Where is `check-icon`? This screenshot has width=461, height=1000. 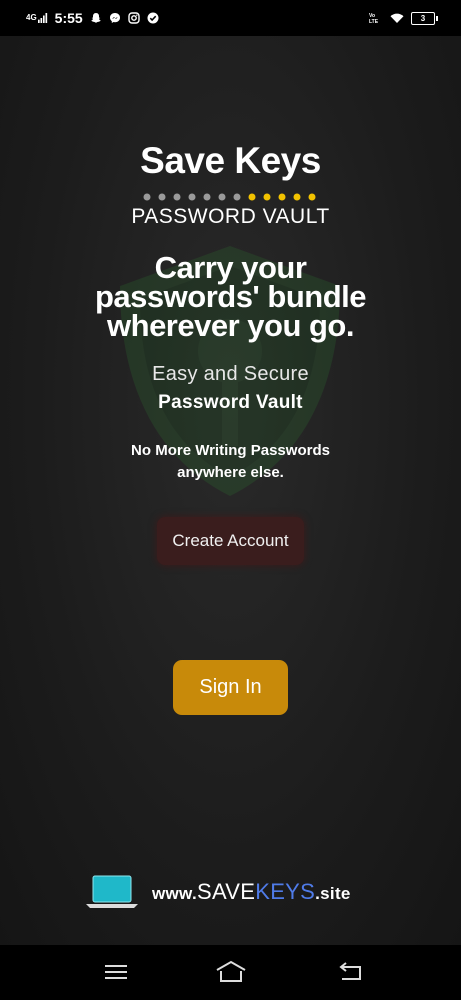
check-icon is located at coordinates (153, 18).